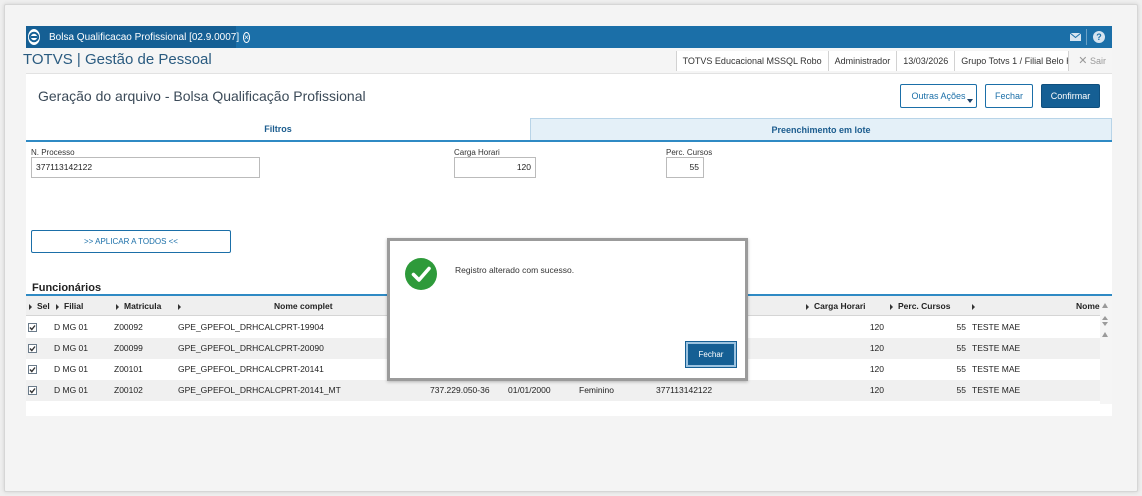 This screenshot has width=1142, height=496. I want to click on dialog-close-label: Fechar, so click(711, 354).